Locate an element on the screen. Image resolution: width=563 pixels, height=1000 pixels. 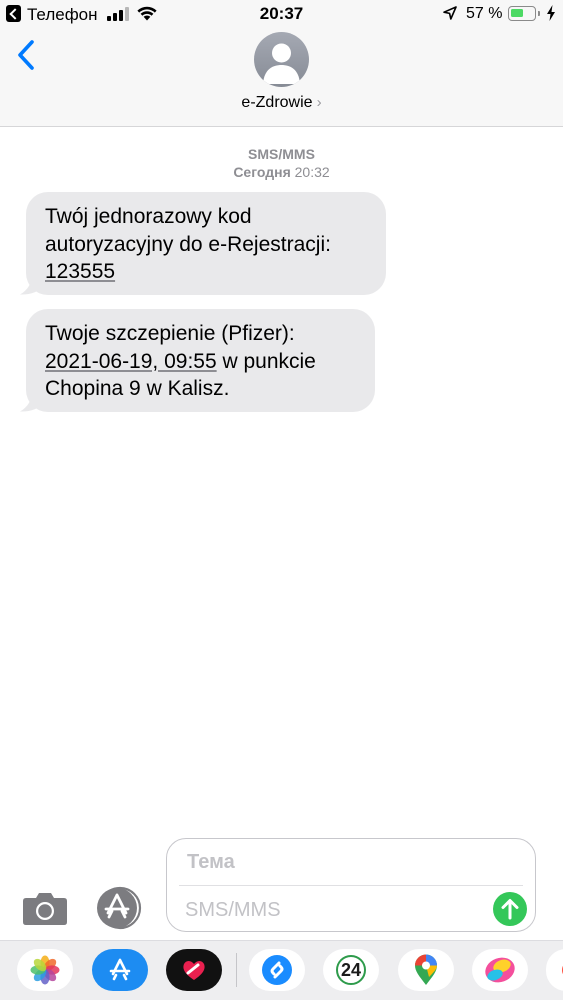
auth-code-link: 123555 is located at coordinates (80, 271).